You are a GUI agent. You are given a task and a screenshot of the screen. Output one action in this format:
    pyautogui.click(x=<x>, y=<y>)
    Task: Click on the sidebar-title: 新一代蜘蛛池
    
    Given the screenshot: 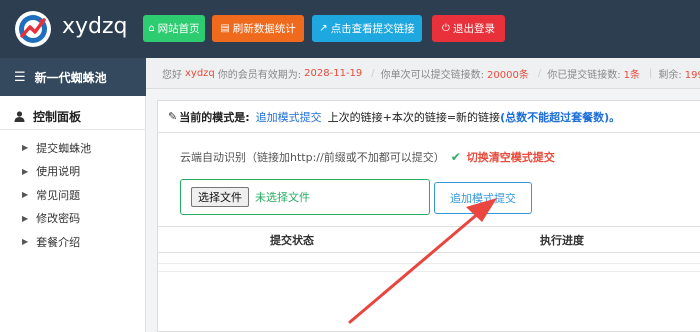 What is the action you would take?
    pyautogui.click(x=70, y=77)
    